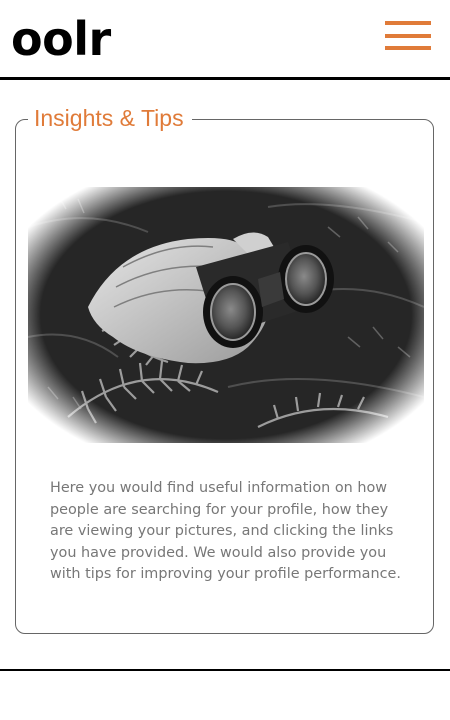 The height and width of the screenshot is (720, 450). I want to click on header-divider, so click(225, 78).